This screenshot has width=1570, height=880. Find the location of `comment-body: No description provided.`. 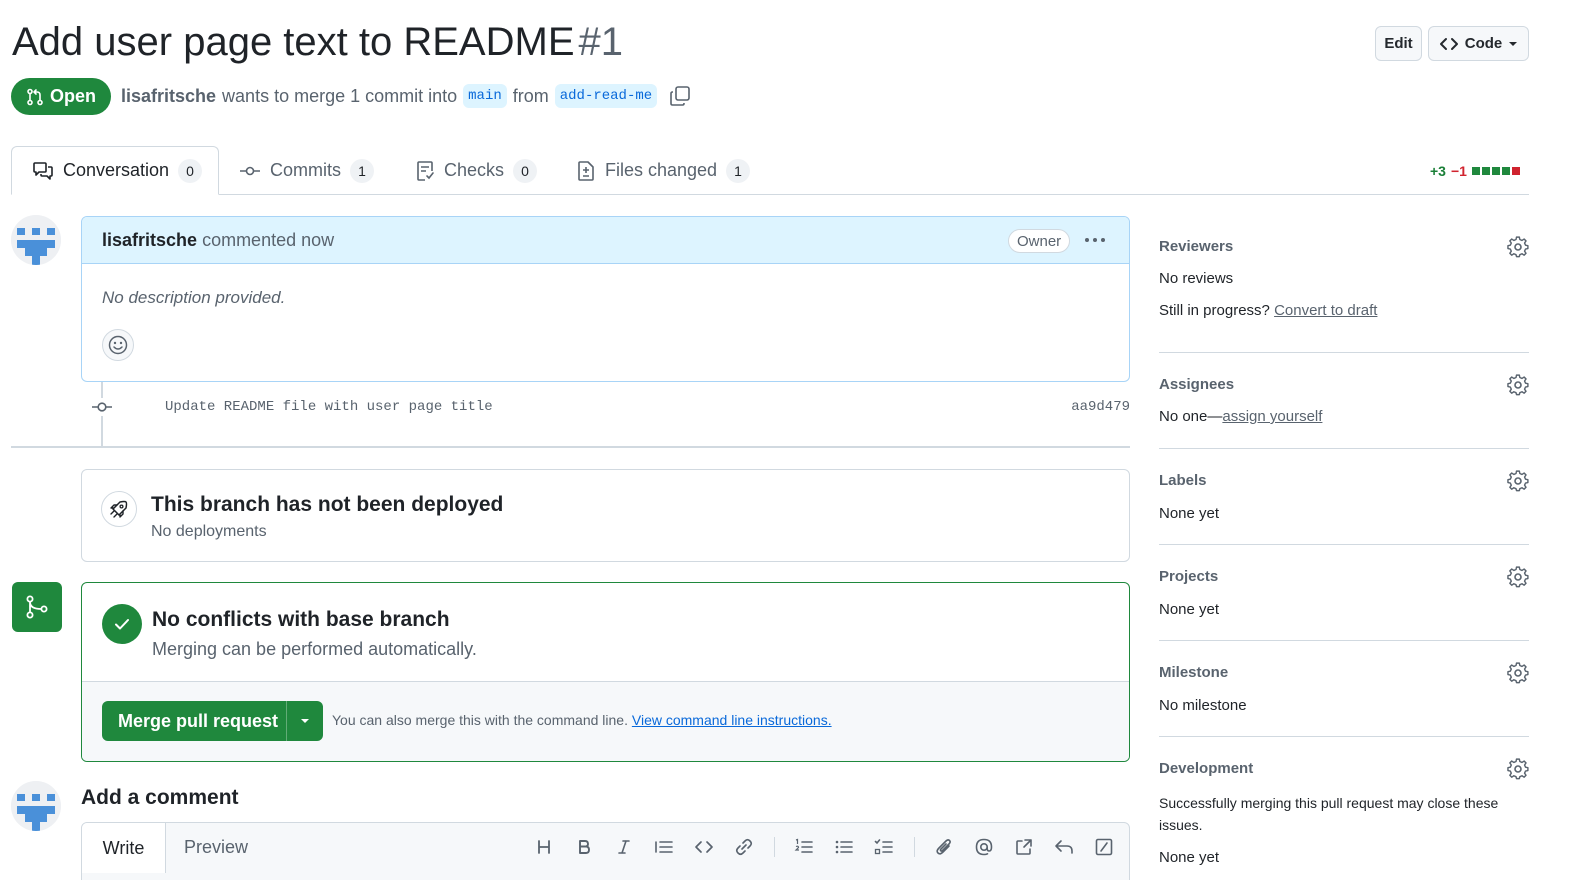

comment-body: No description provided. is located at coordinates (194, 297).